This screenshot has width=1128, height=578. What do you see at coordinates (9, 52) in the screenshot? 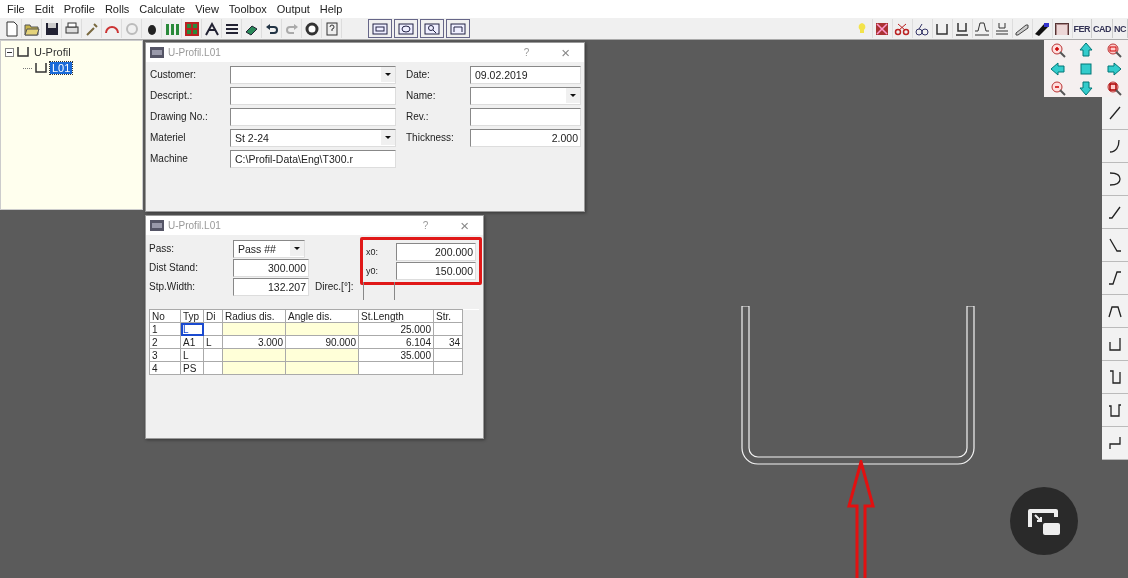
I see `expander-icon` at bounding box center [9, 52].